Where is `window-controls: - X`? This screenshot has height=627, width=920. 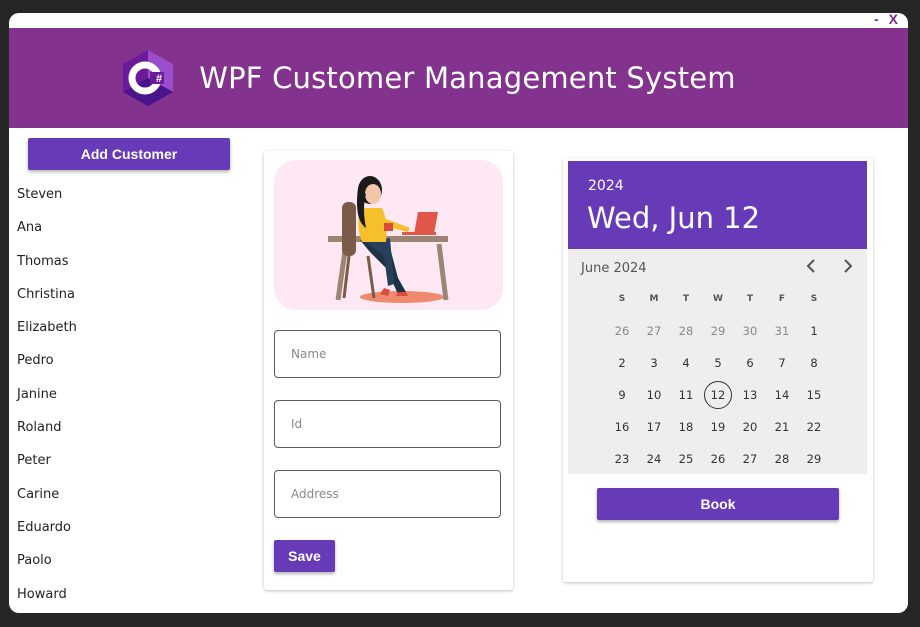 window-controls: - X is located at coordinates (886, 20).